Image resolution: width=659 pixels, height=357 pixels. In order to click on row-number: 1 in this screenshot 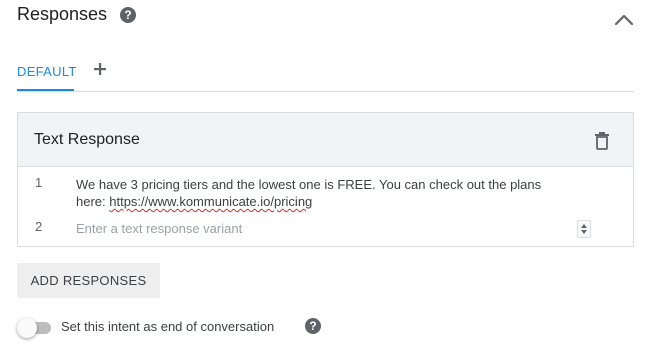, I will do `click(39, 182)`.